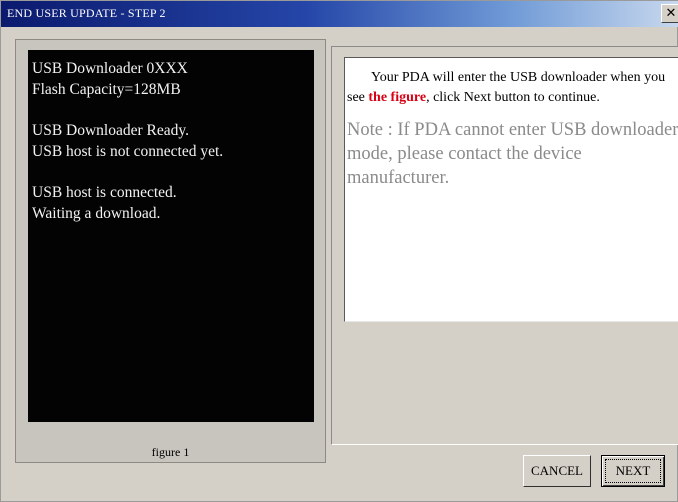  What do you see at coordinates (397, 97) in the screenshot?
I see `figure-reference: the figure` at bounding box center [397, 97].